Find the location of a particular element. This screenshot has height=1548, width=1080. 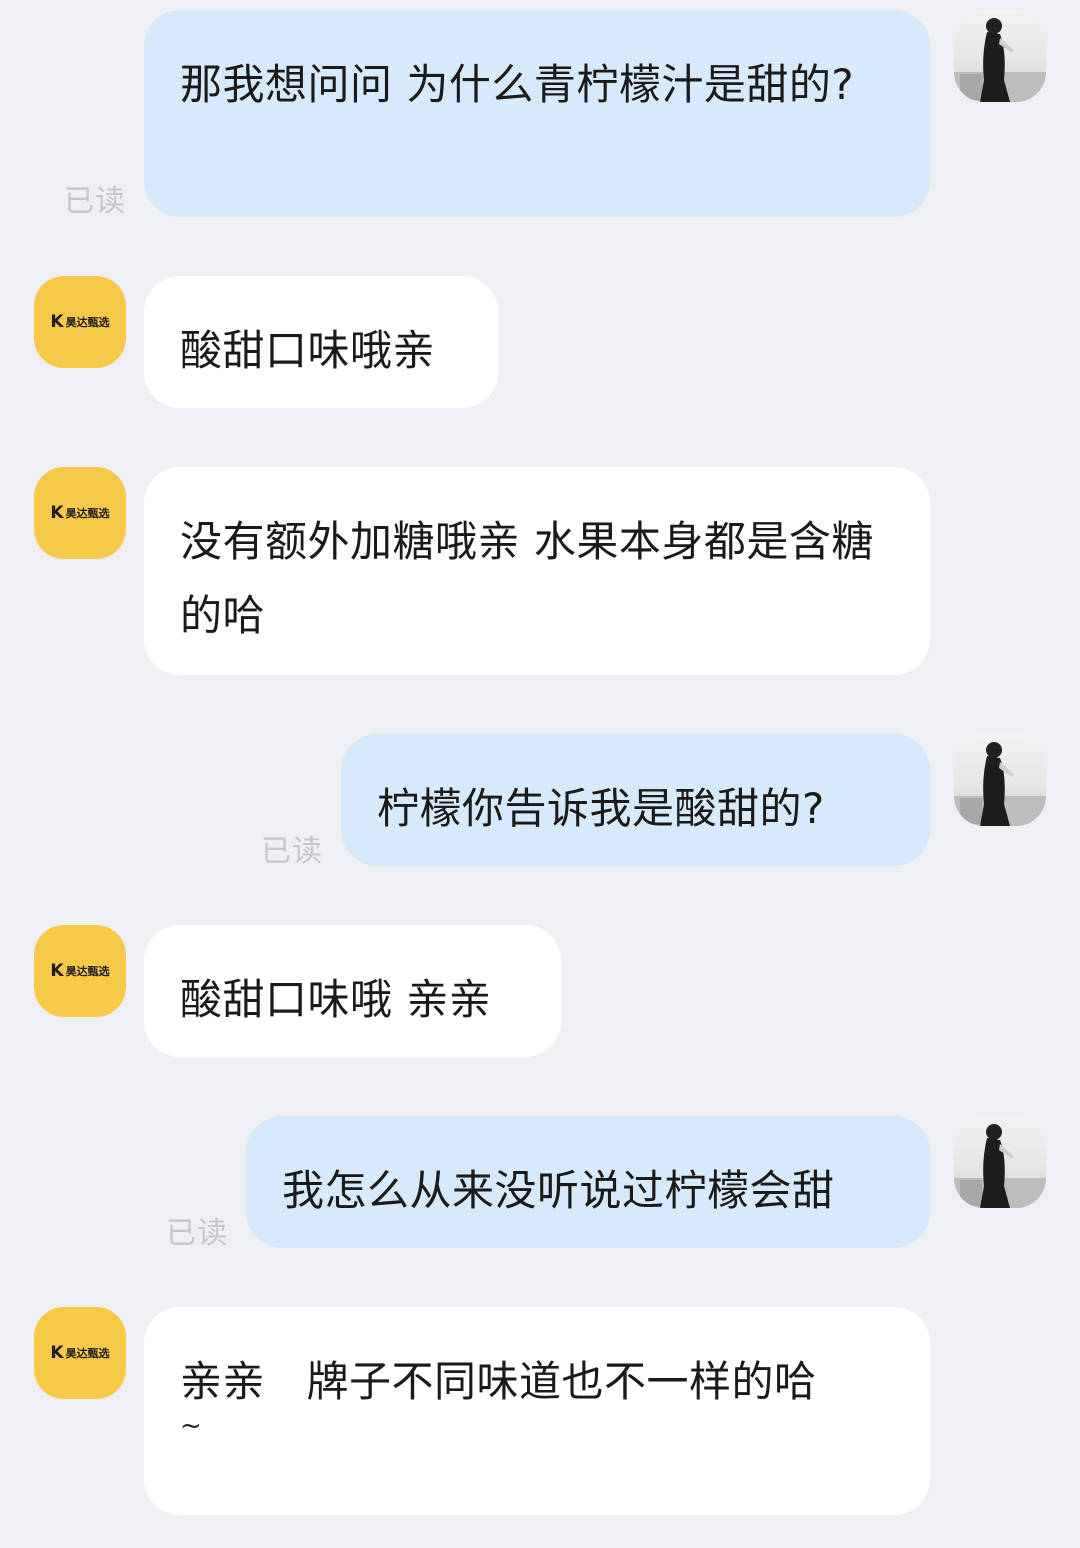

message-text: 亲亲 牌子不同味道也不一样的哈 is located at coordinates (498, 1381).